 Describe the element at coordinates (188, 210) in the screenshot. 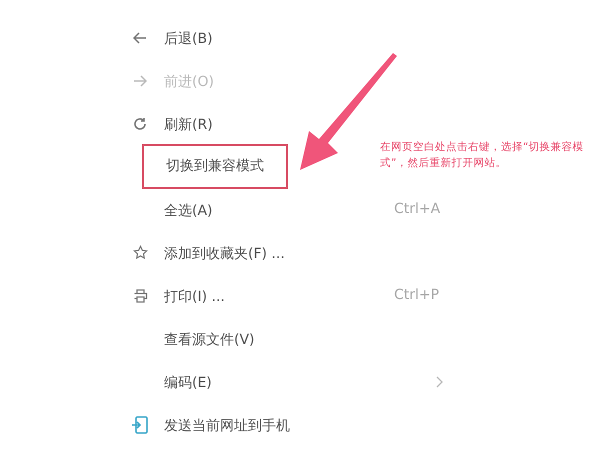

I see `menu-item: 全选(A)` at that location.